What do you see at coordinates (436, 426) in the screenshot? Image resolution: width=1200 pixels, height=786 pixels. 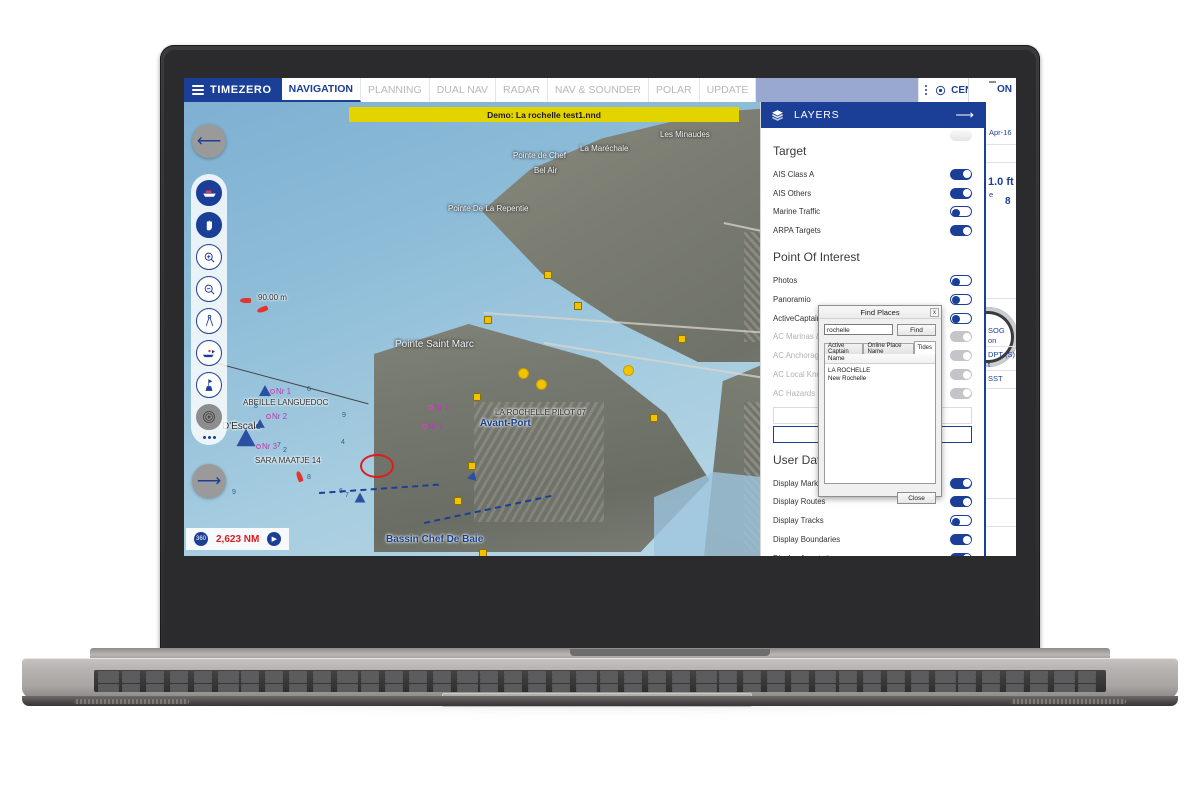 I see `buoy-label: Nr 1` at bounding box center [436, 426].